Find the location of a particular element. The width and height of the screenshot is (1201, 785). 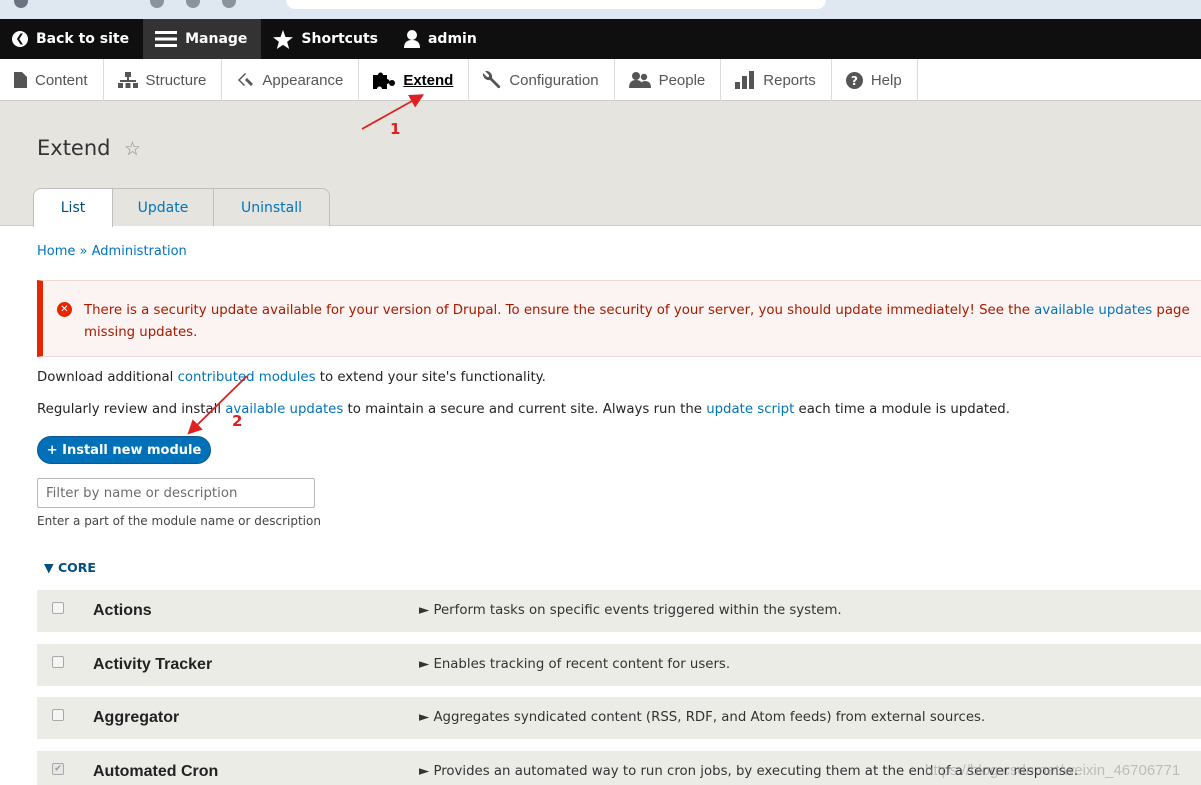

tab-list: List is located at coordinates (73, 207).